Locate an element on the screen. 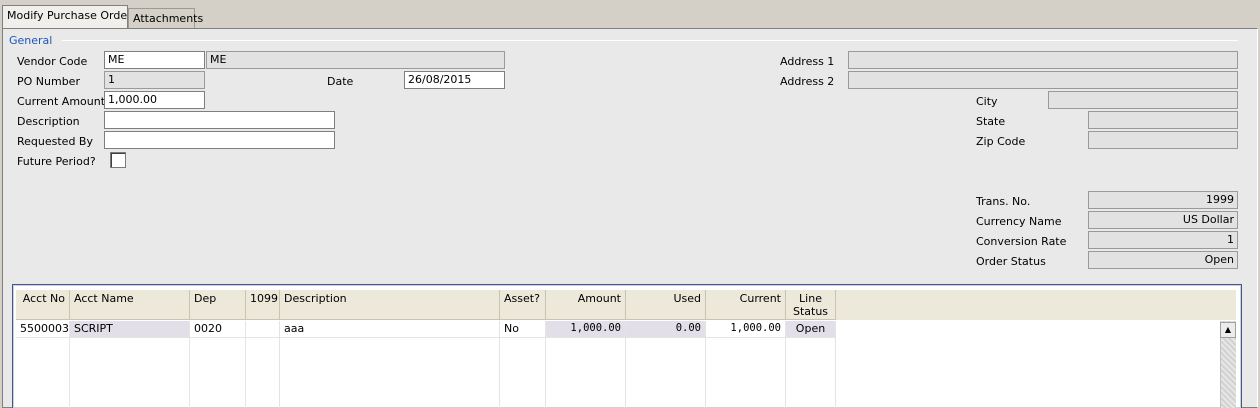 This screenshot has width=1260, height=408. description-label: Description is located at coordinates (48, 121).